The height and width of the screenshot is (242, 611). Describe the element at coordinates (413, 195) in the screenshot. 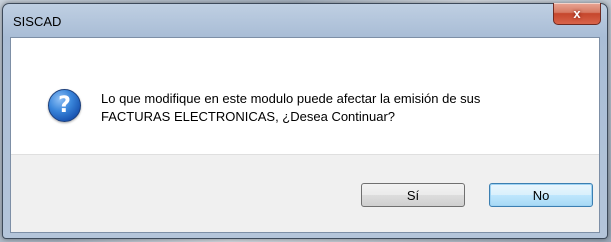

I see `yes-button: Sí` at that location.